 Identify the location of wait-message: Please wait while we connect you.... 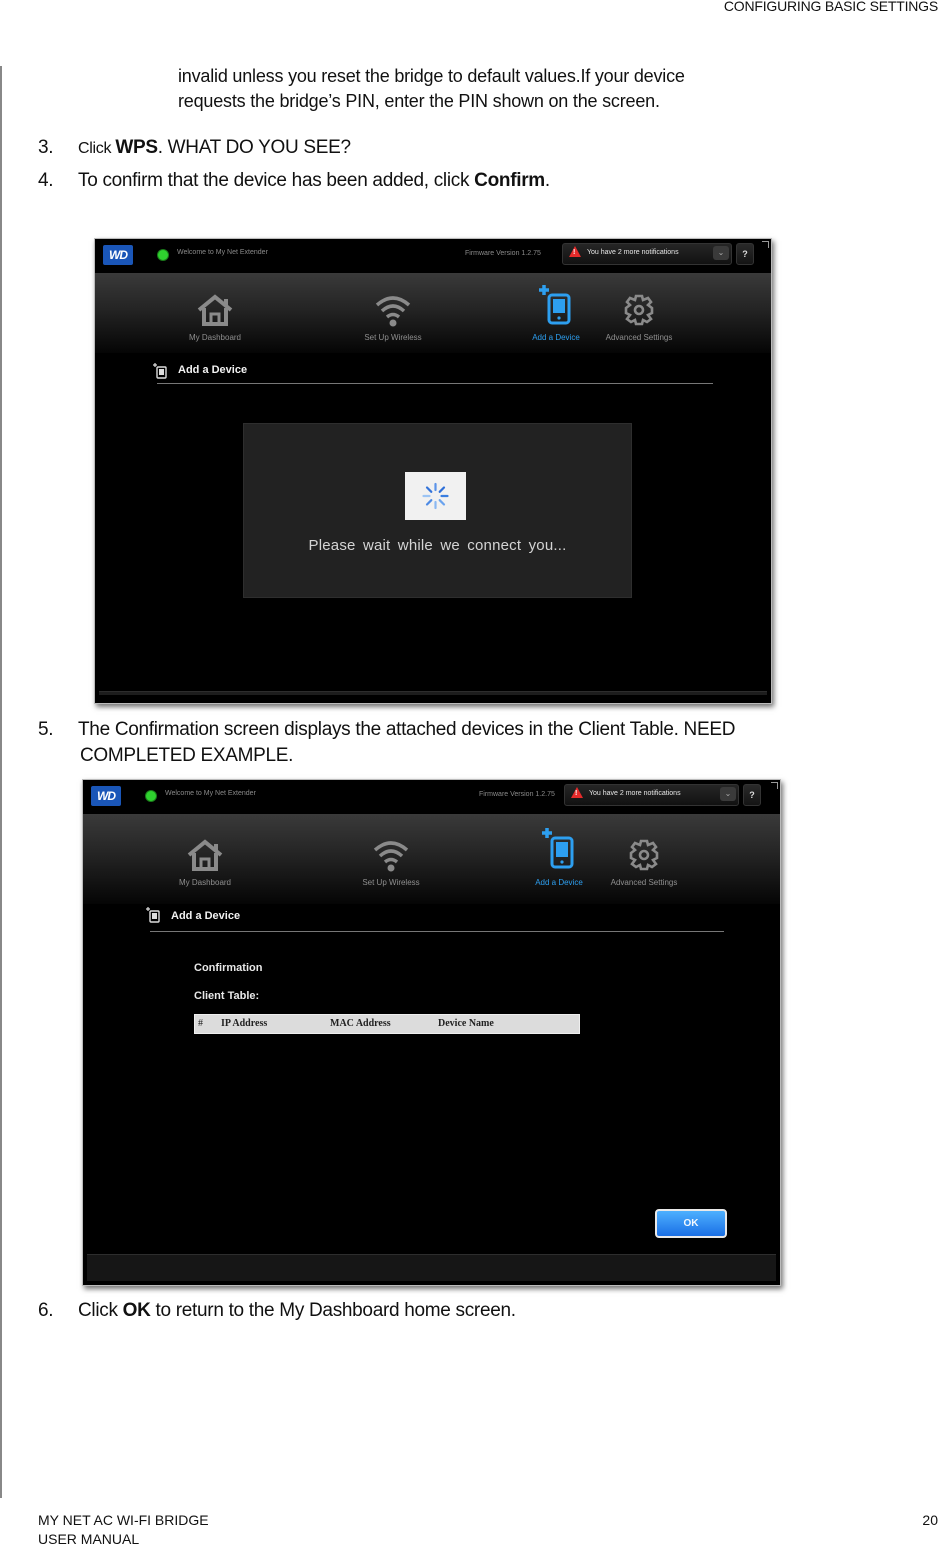
(437, 545).